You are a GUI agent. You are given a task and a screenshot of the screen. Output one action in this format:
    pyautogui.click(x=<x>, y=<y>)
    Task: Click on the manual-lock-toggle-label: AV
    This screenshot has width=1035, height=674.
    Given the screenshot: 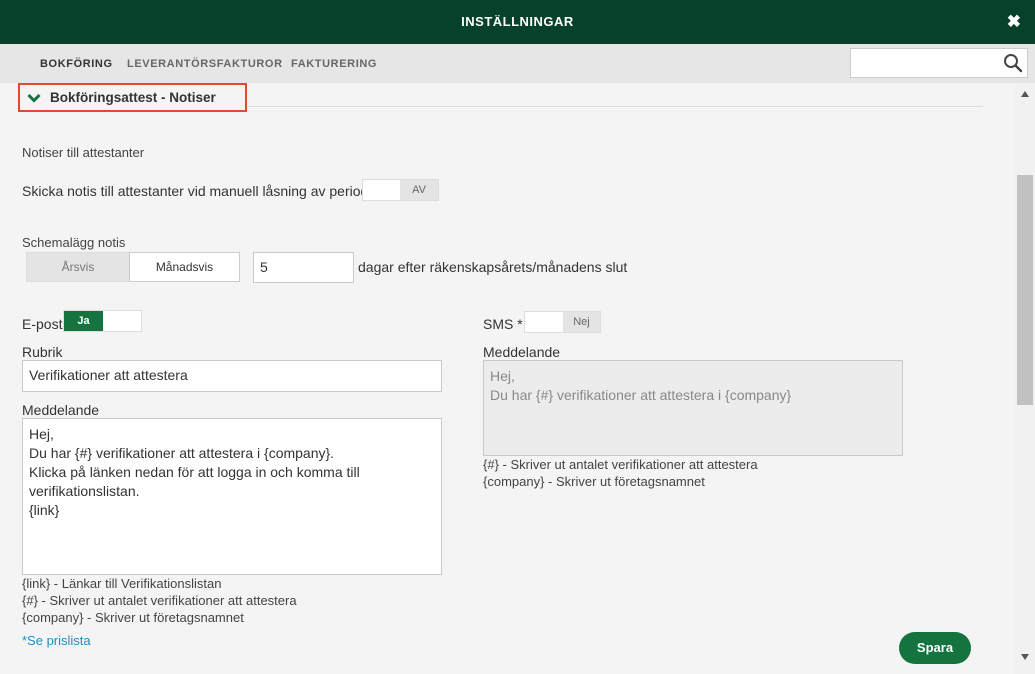 What is the action you would take?
    pyautogui.click(x=419, y=190)
    